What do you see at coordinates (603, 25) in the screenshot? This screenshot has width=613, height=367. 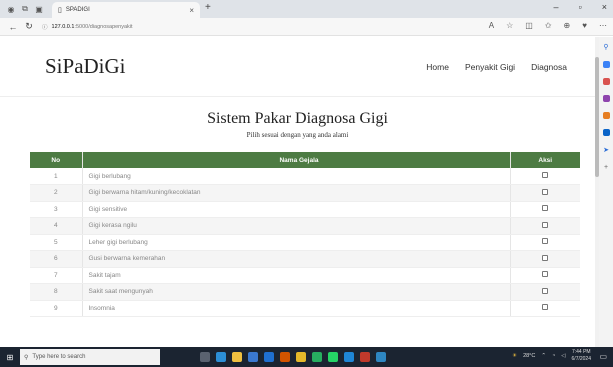 I see `more-icon: ⋯` at bounding box center [603, 25].